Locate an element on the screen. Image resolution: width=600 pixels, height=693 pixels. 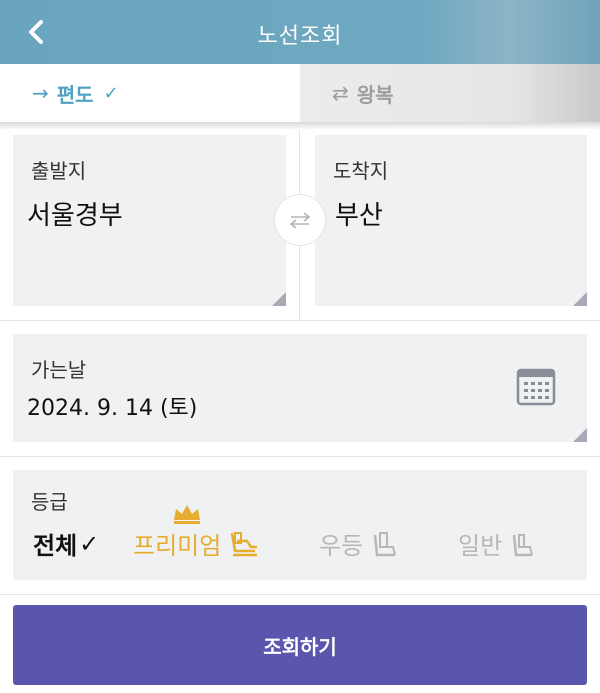
search-button: 조회하기 is located at coordinates (300, 645).